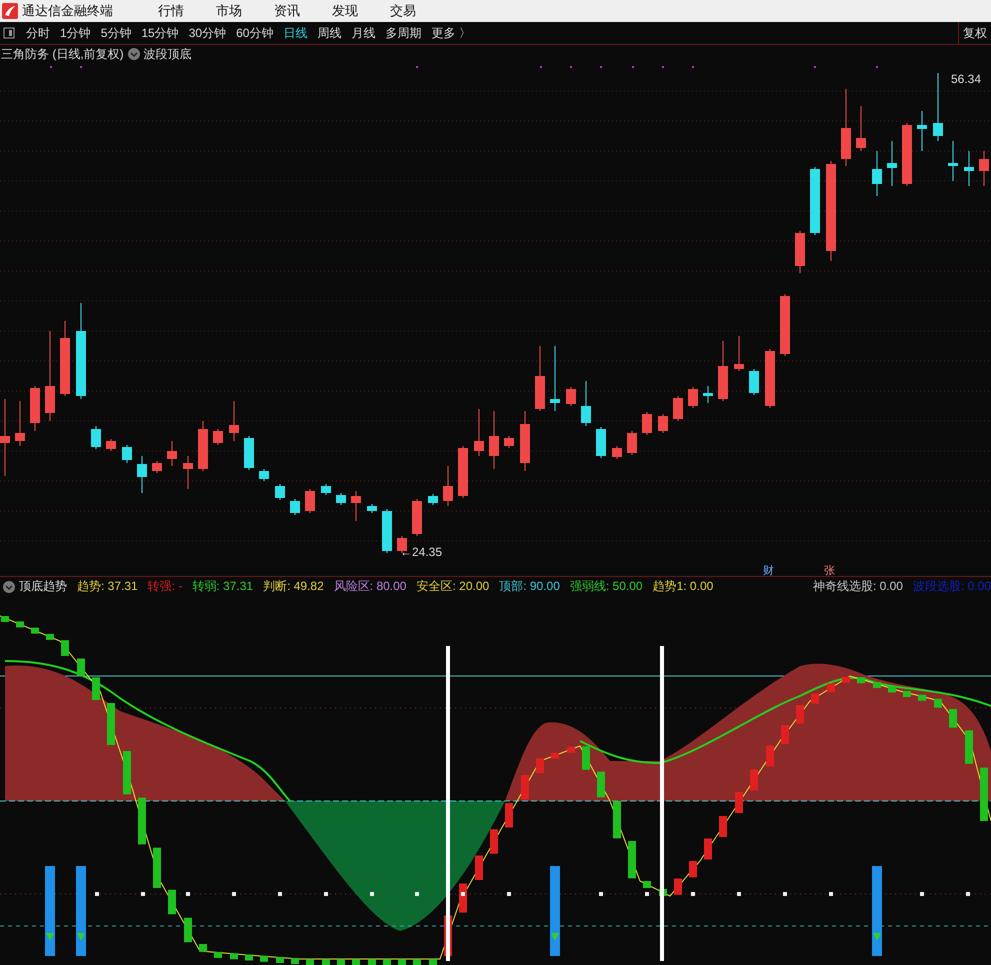 The height and width of the screenshot is (965, 991). Describe the element at coordinates (107, 586) in the screenshot. I see `indicator-value: 趋势: 37.31` at that location.